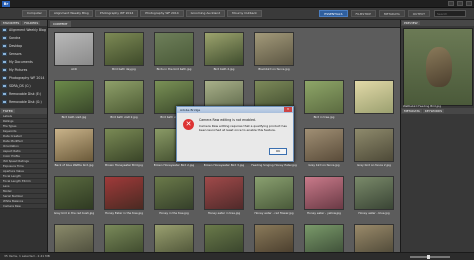  I want to click on thumbnail-cell: Bird bath visit.jpg, so click(74, 101).